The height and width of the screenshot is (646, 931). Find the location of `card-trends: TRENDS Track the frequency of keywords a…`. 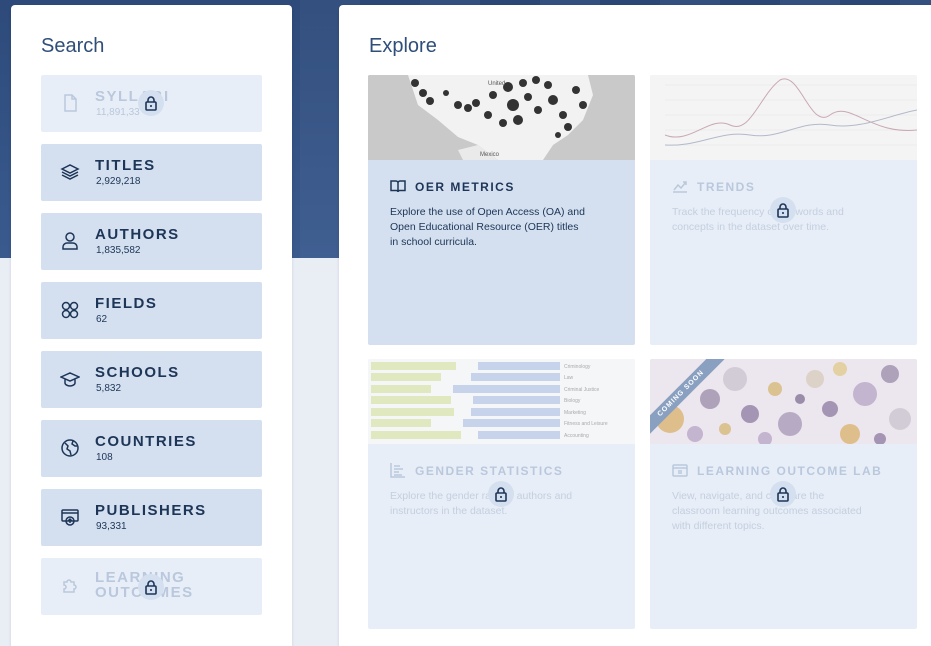

card-trends: TRENDS Track the frequency of keywords a… is located at coordinates (783, 210).